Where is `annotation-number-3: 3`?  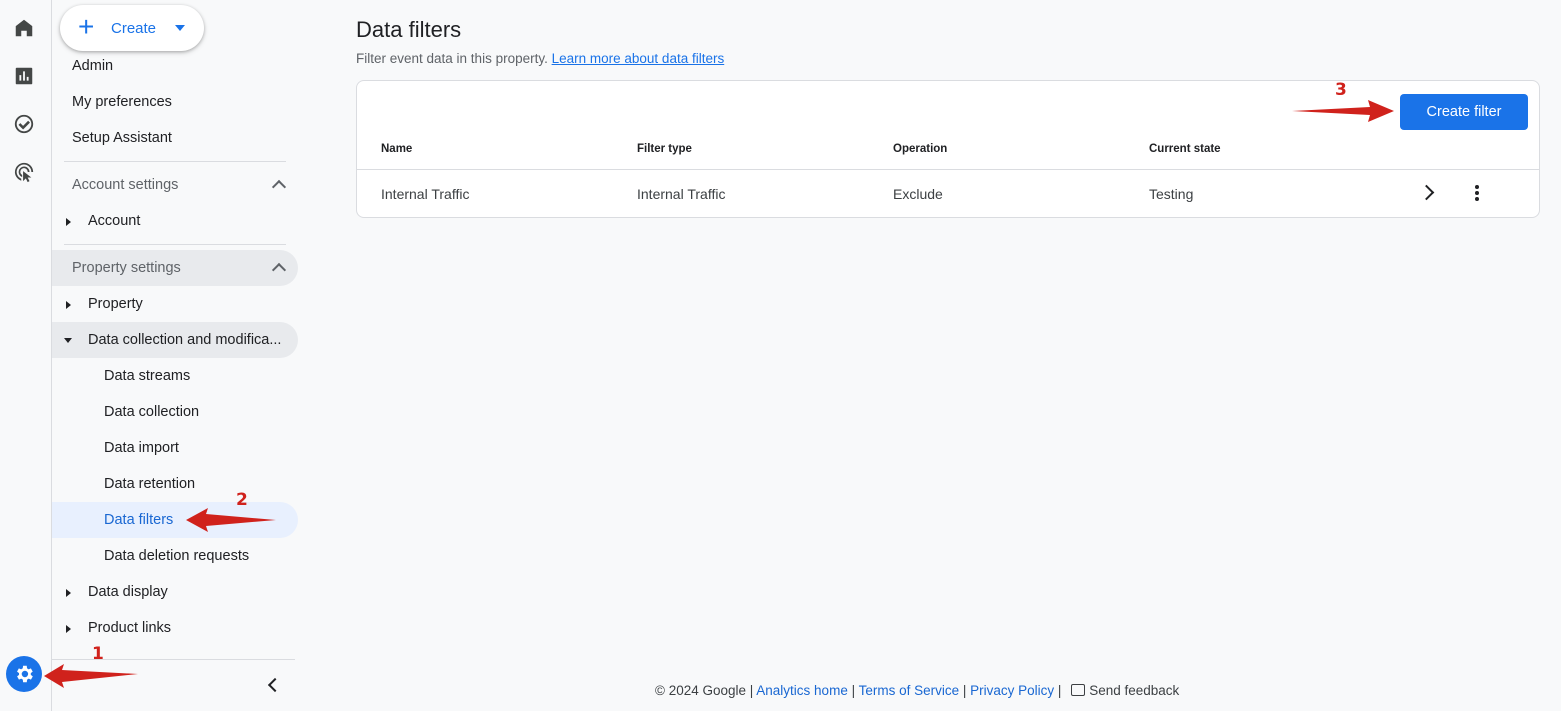
annotation-number-3: 3 is located at coordinates (1341, 90).